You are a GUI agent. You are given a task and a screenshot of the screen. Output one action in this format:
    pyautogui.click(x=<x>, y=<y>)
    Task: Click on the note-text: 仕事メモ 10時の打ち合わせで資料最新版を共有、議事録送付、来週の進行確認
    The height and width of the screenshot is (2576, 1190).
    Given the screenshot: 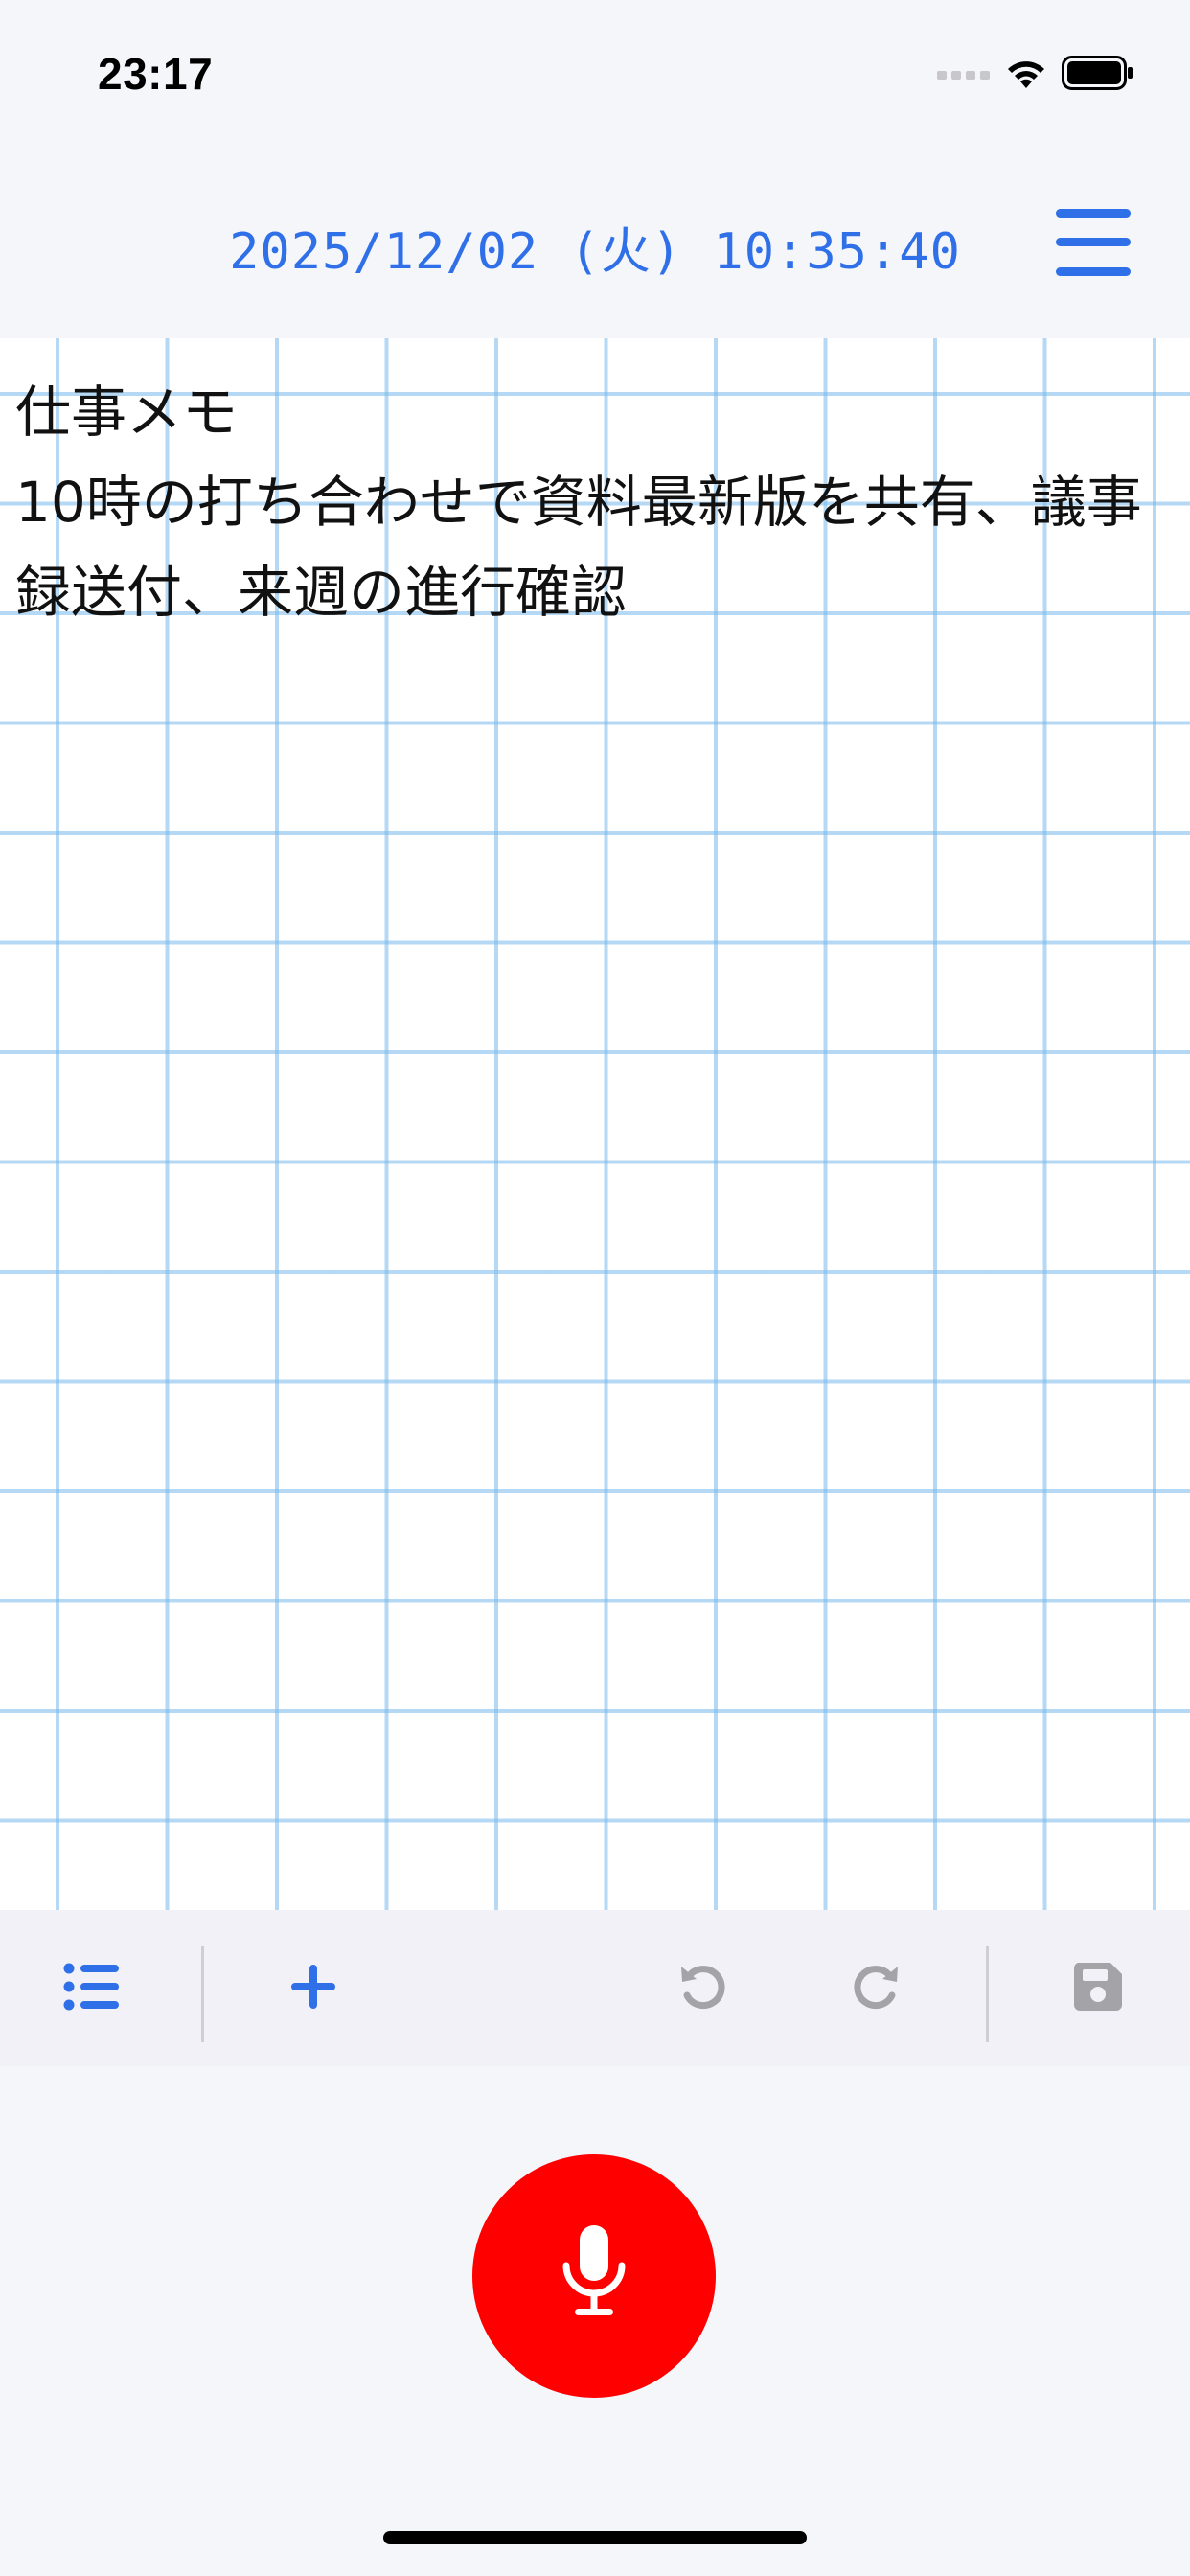 What is the action you would take?
    pyautogui.click(x=600, y=502)
    